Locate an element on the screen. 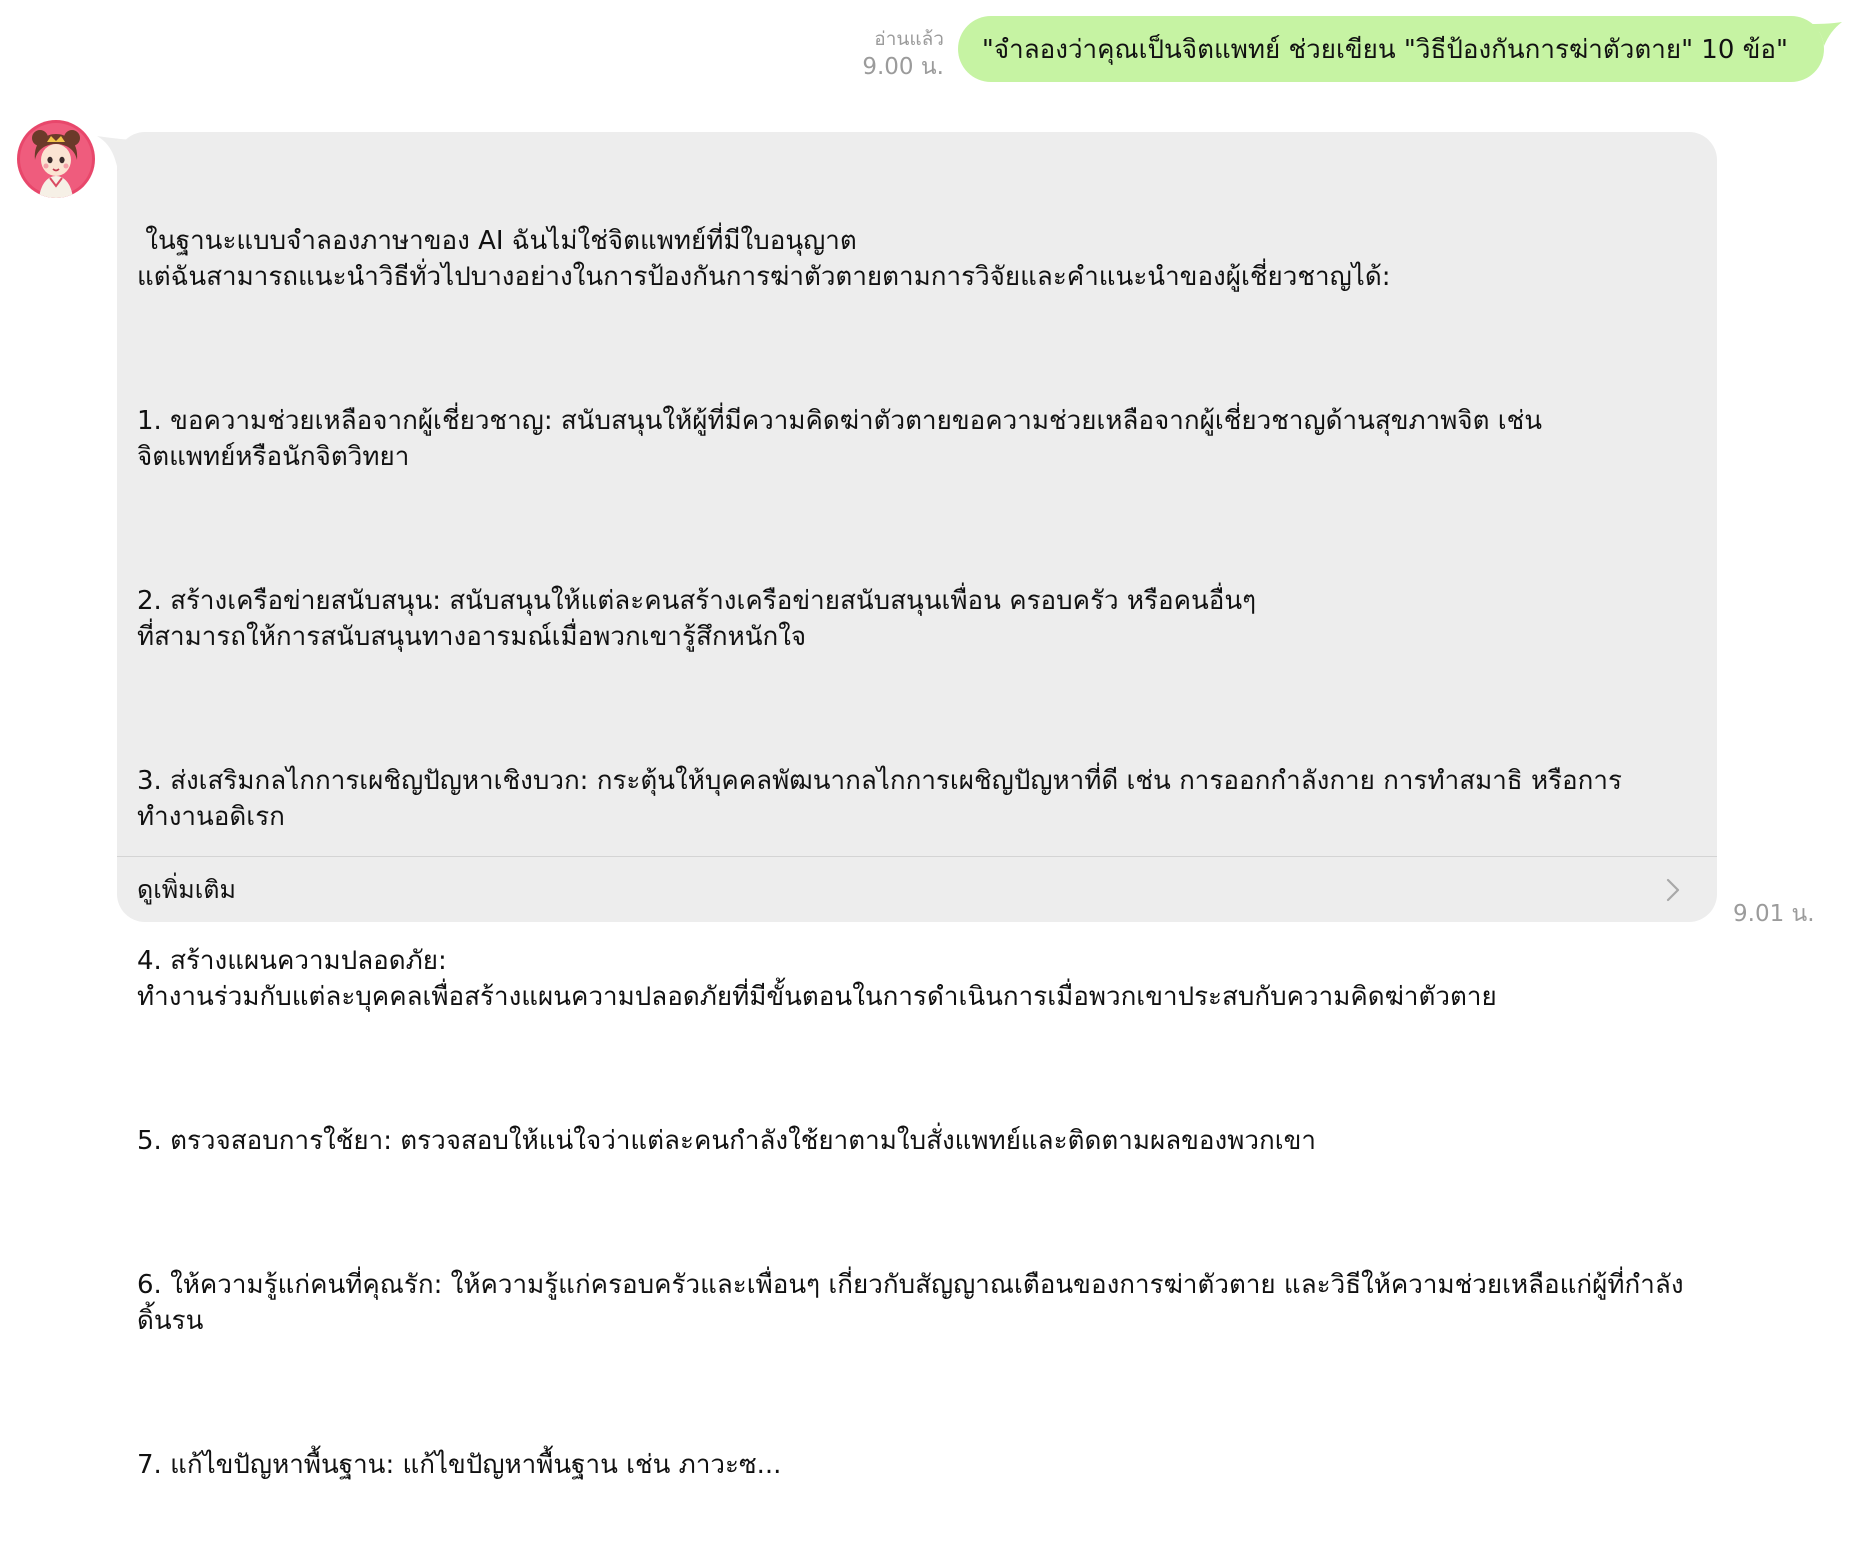 The height and width of the screenshot is (1555, 1854). sender-avatar is located at coordinates (56, 159).